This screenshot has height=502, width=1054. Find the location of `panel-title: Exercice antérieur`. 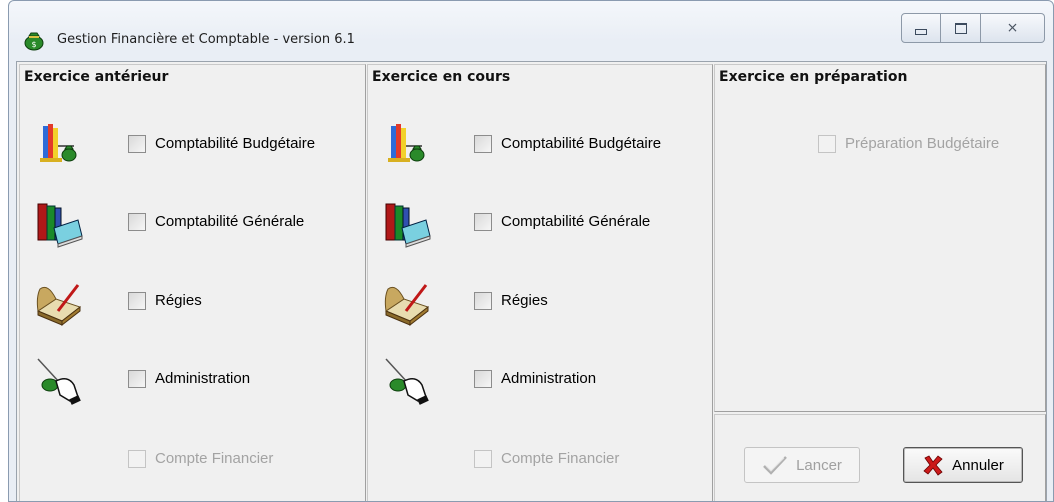

panel-title: Exercice antérieur is located at coordinates (96, 77).